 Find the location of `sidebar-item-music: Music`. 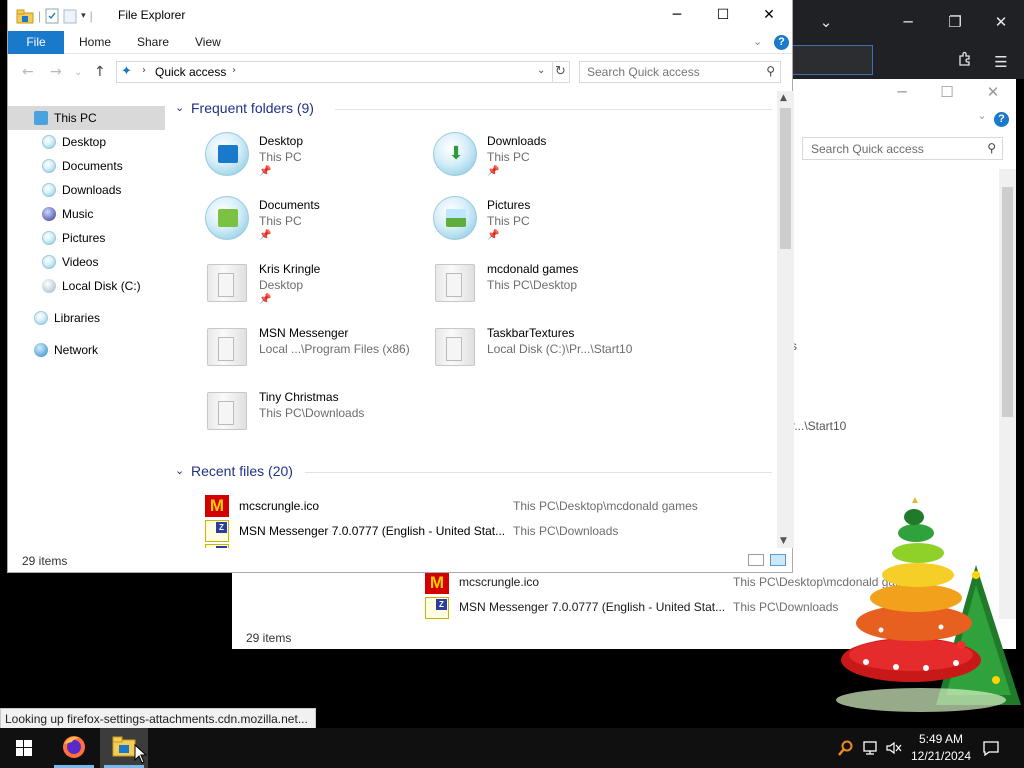

sidebar-item-music: Music is located at coordinates (86, 214).